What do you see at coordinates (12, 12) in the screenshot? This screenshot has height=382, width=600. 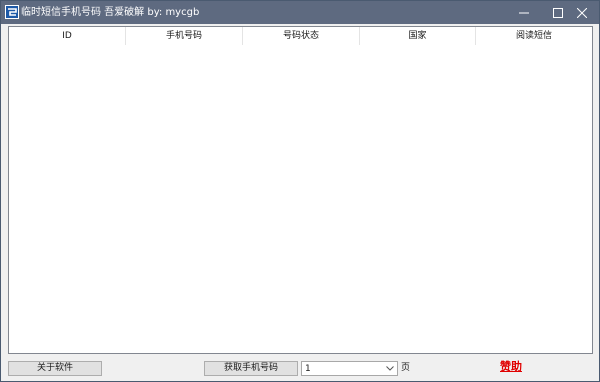 I see `app-icon` at bounding box center [12, 12].